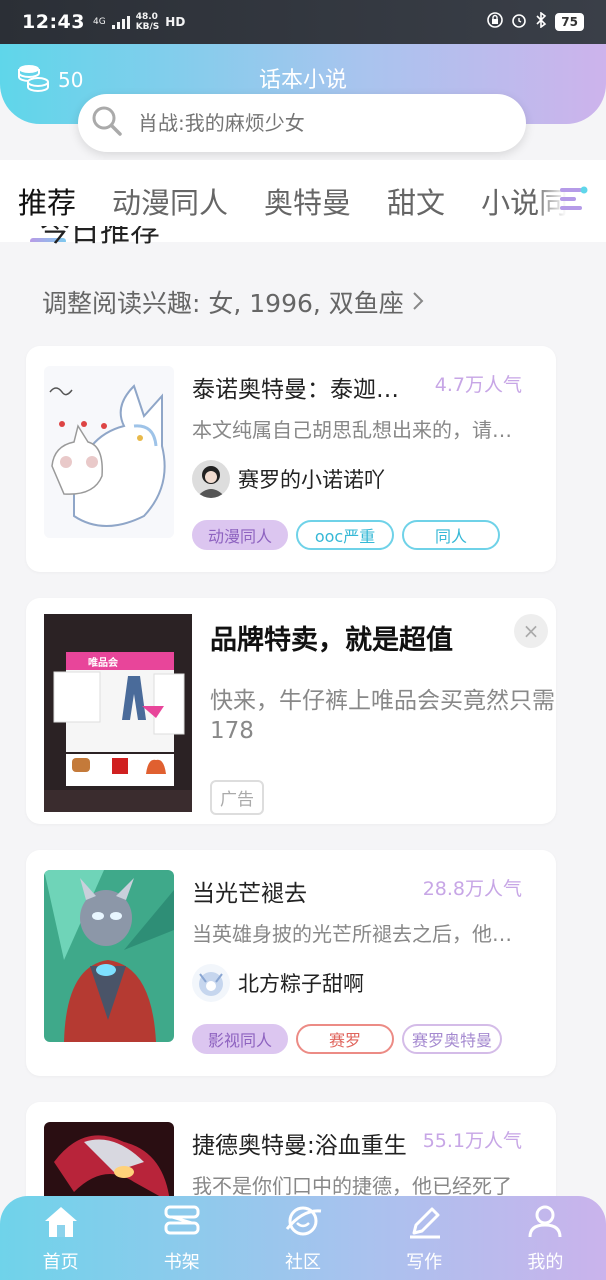 This screenshot has height=1280, width=606. What do you see at coordinates (182, 1225) in the screenshot?
I see `bookshelf-icon` at bounding box center [182, 1225].